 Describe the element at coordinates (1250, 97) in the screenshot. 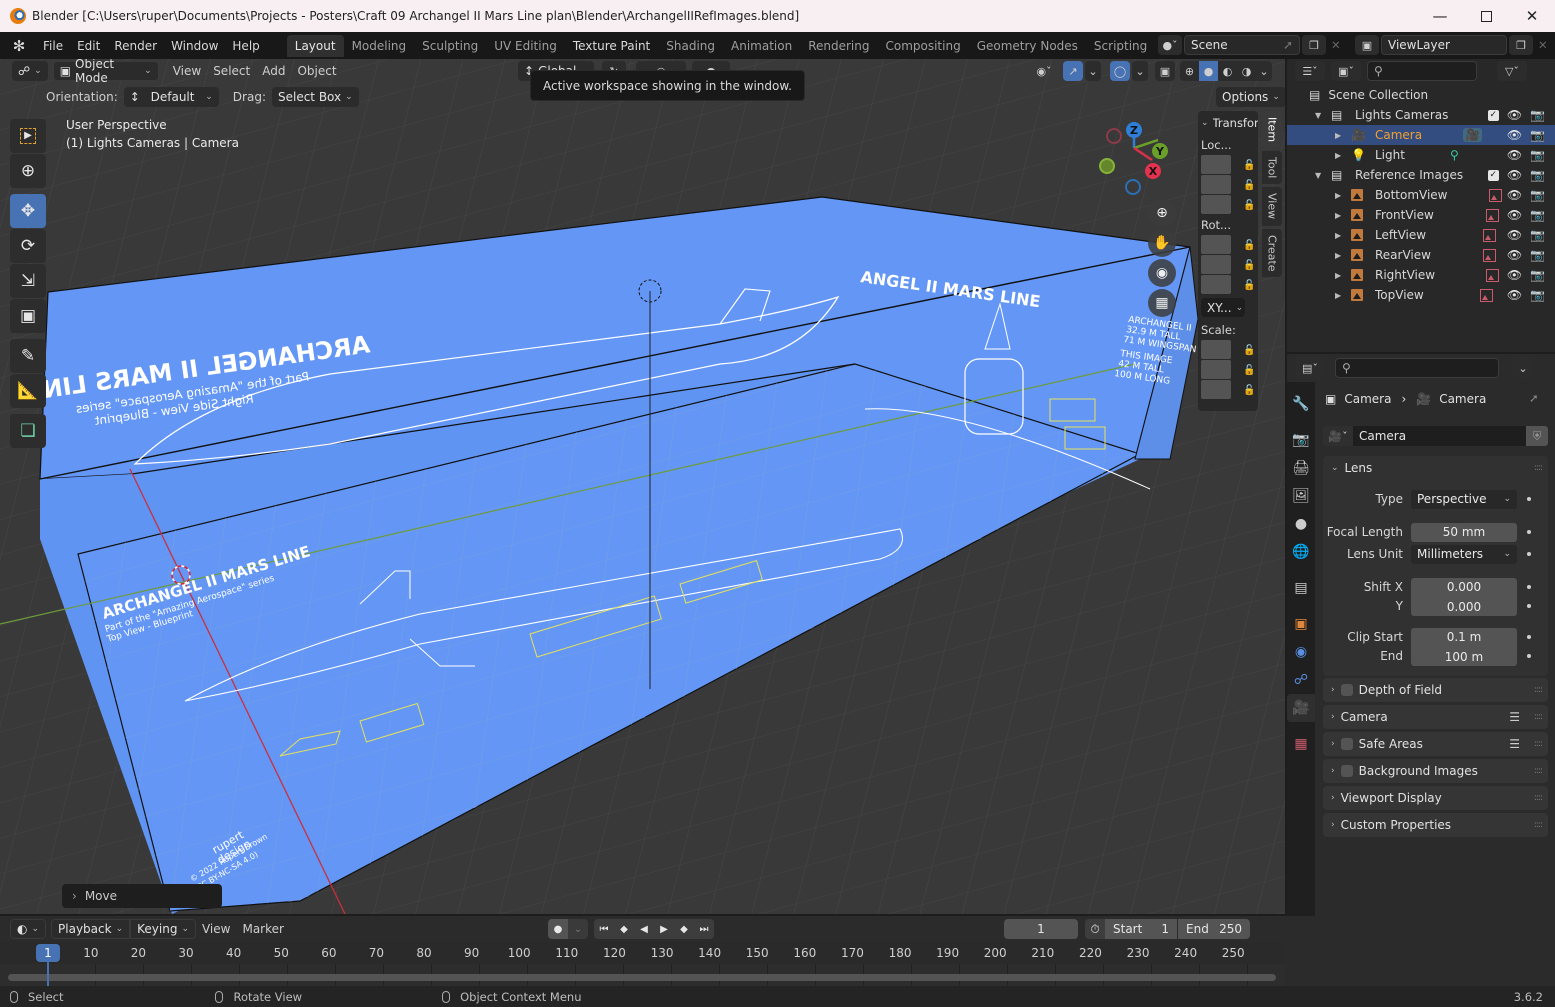

I see `options-dropdown: Options ⌄` at that location.